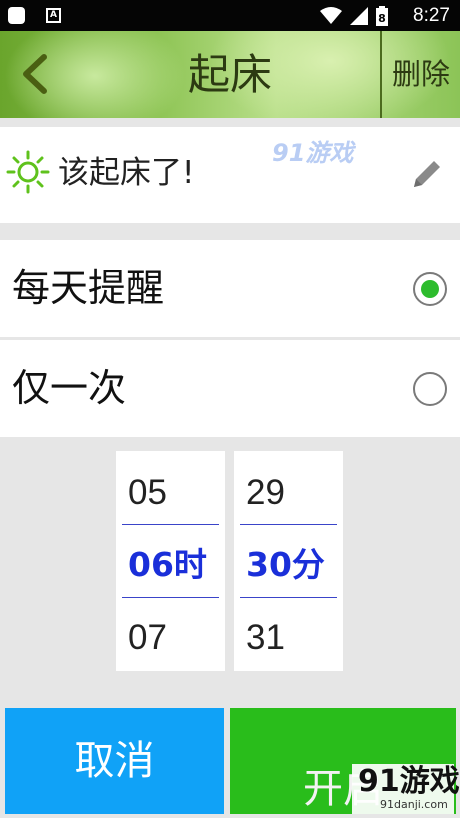 The image size is (460, 818). Describe the element at coordinates (265, 493) in the screenshot. I see `minute-prev: 29` at that location.